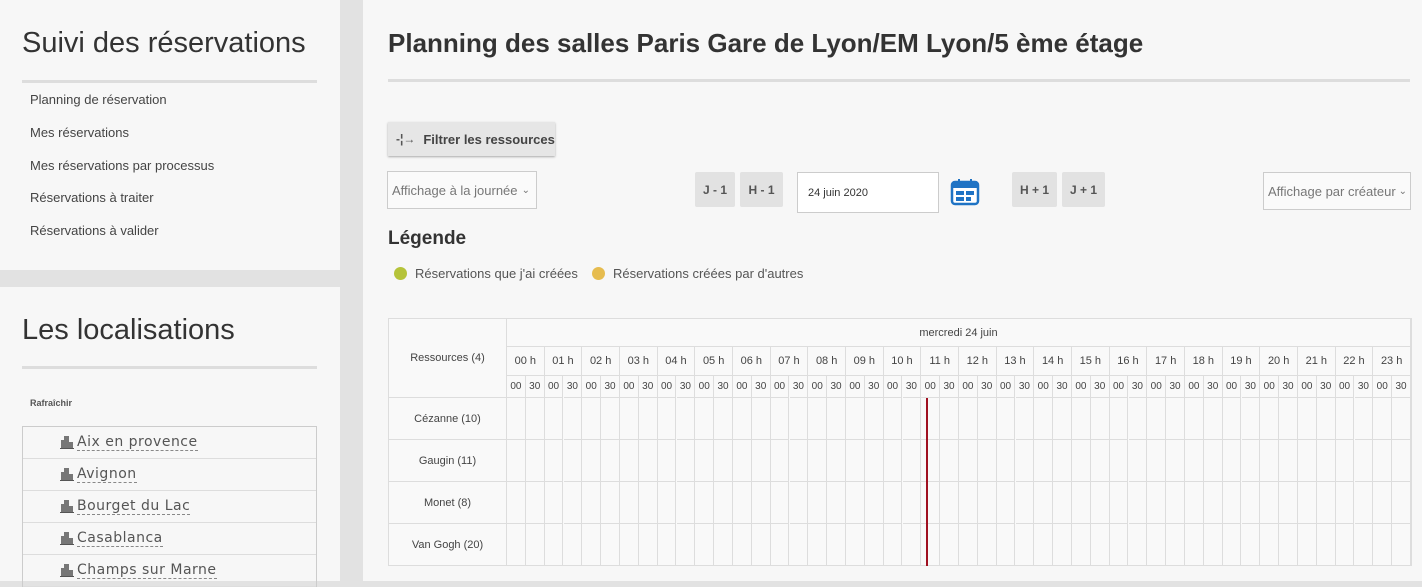 The width and height of the screenshot is (1422, 587). I want to click on nav-to-validate: Réservations à valider, so click(94, 230).